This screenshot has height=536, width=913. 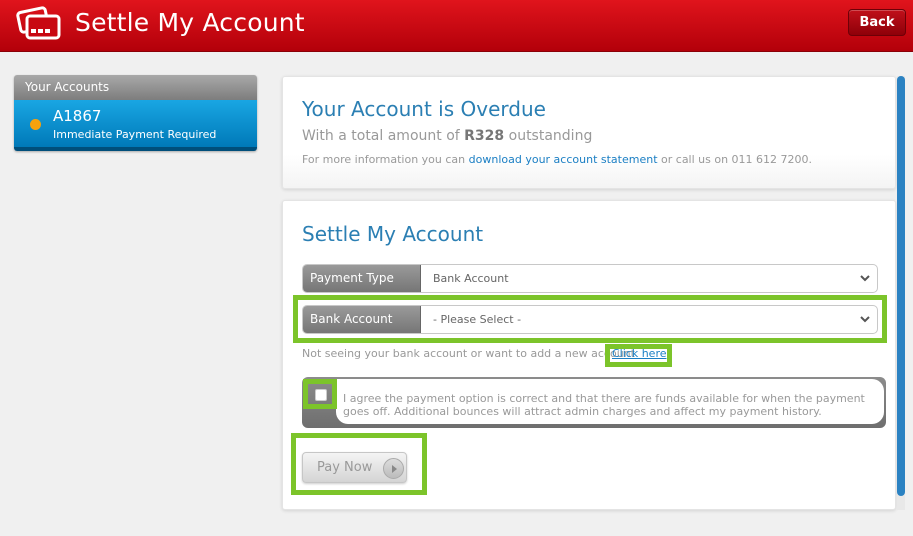 I want to click on pay-now-label: Pay Now, so click(x=345, y=467).